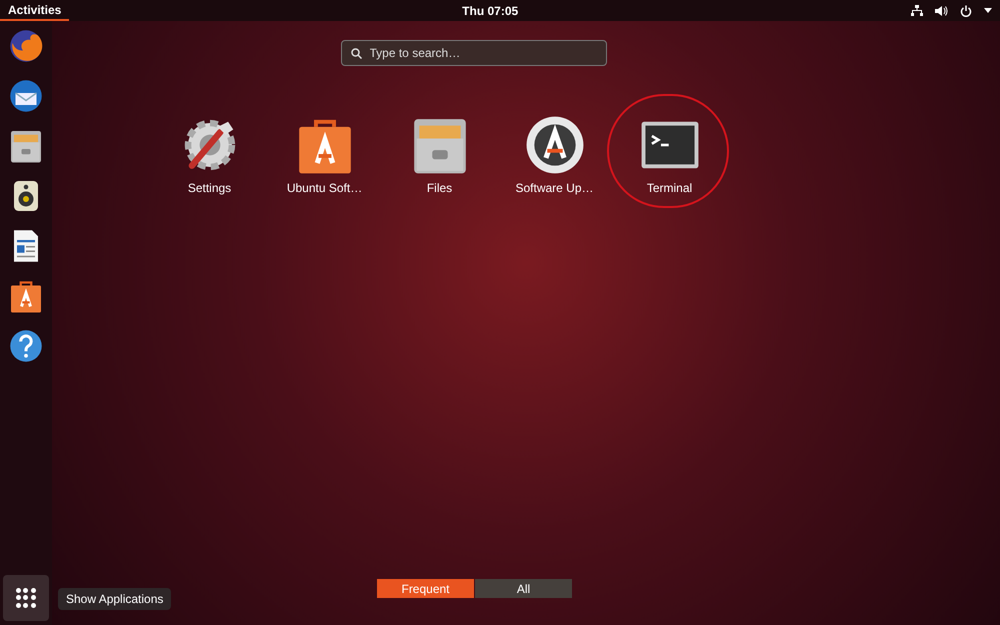 This screenshot has width=1000, height=625. I want to click on clock: Thu 07:05, so click(490, 11).